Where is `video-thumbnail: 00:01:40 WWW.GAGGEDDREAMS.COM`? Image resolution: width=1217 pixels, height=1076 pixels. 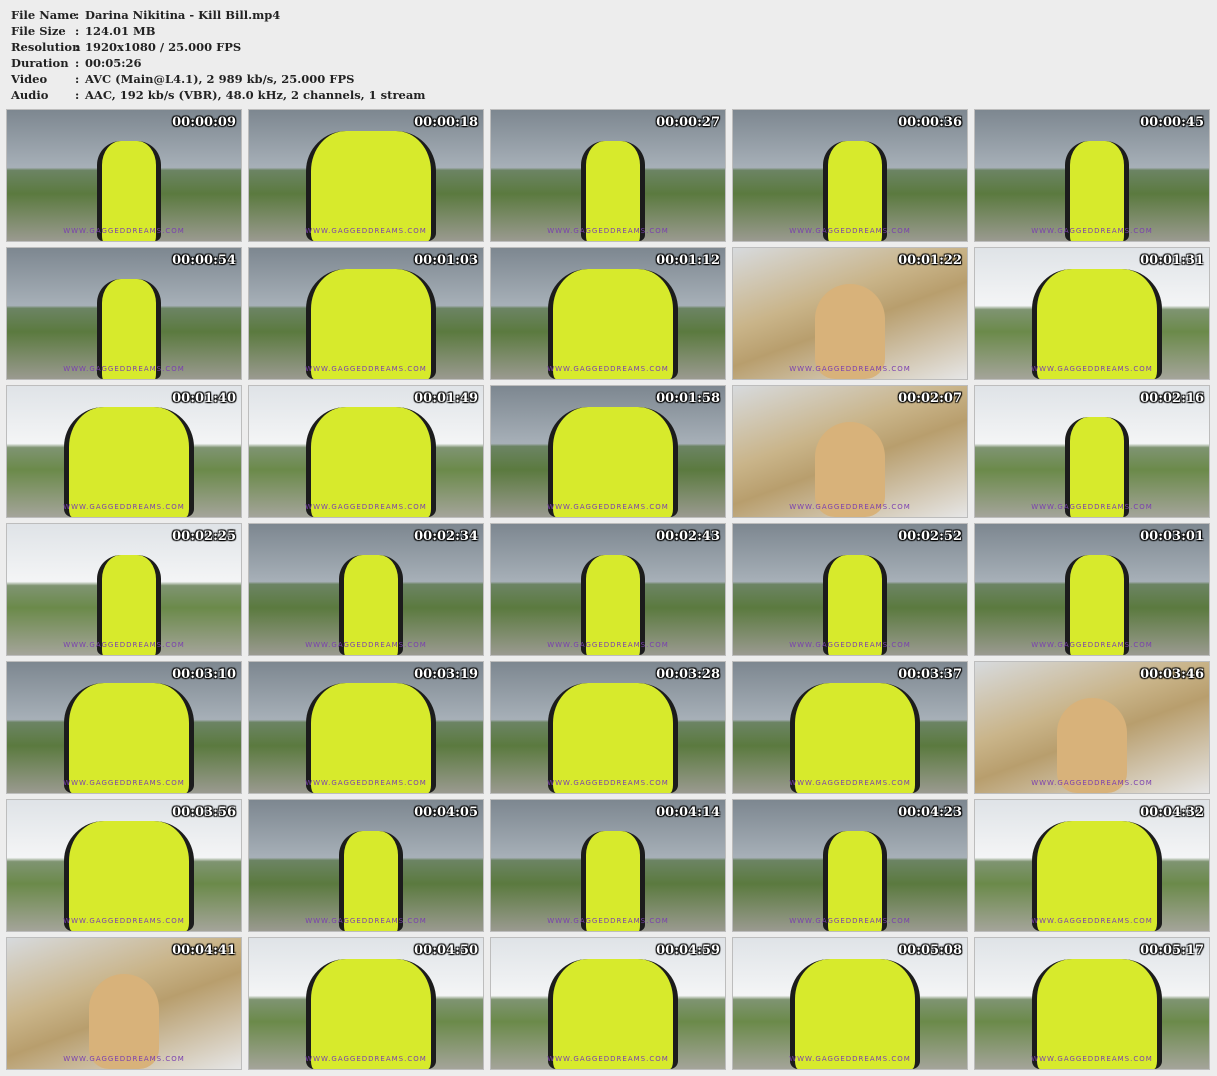
video-thumbnail: 00:01:40 WWW.GAGGEDDREAMS.COM is located at coordinates (124, 451).